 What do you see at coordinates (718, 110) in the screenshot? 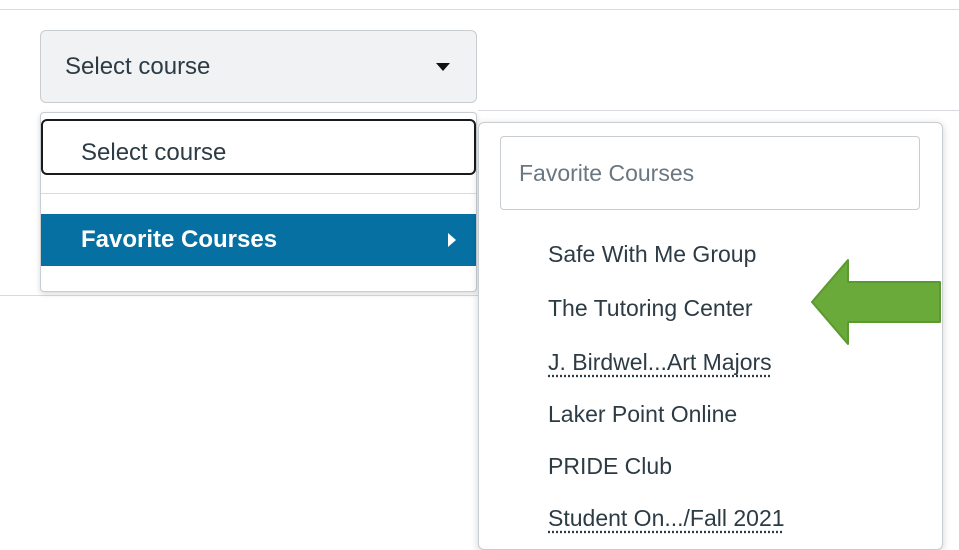
I see `divider-middle` at bounding box center [718, 110].